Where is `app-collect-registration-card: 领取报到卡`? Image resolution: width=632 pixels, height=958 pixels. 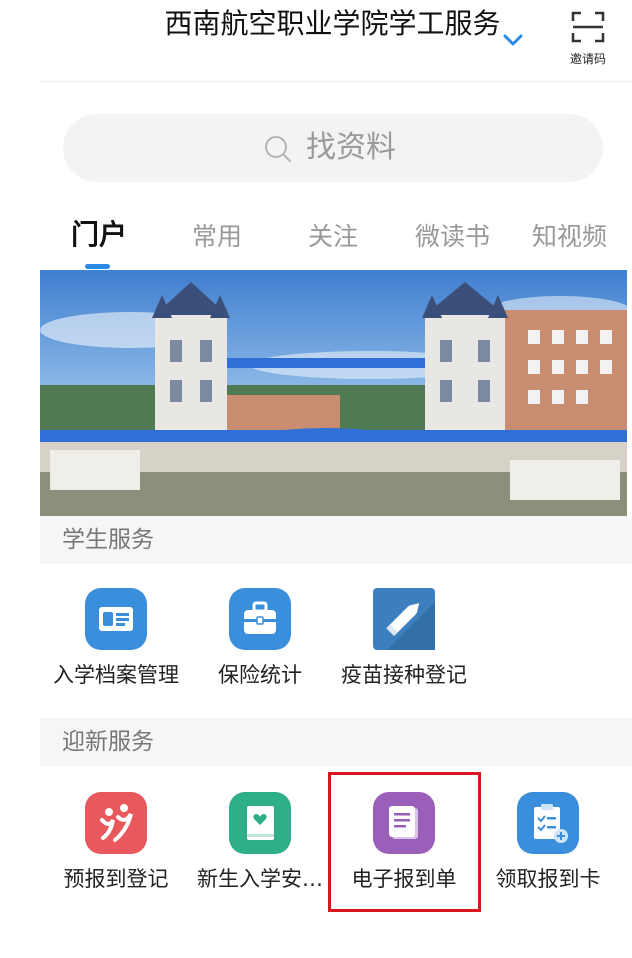 app-collect-registration-card: 领取报到卡 is located at coordinates (548, 843).